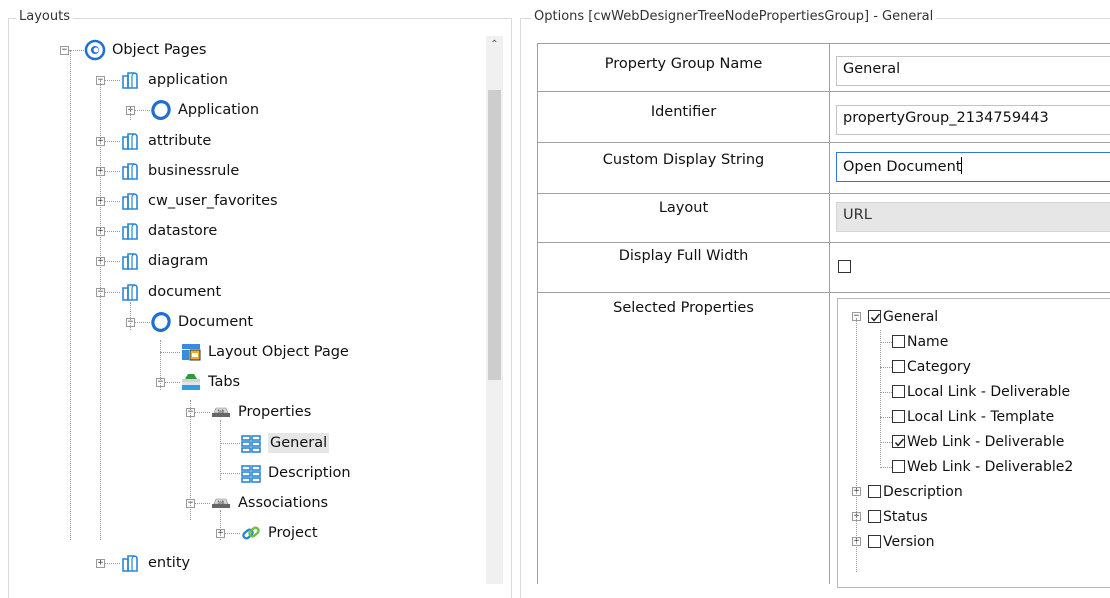 The image size is (1110, 598). I want to click on layout-page-icon, so click(191, 352).